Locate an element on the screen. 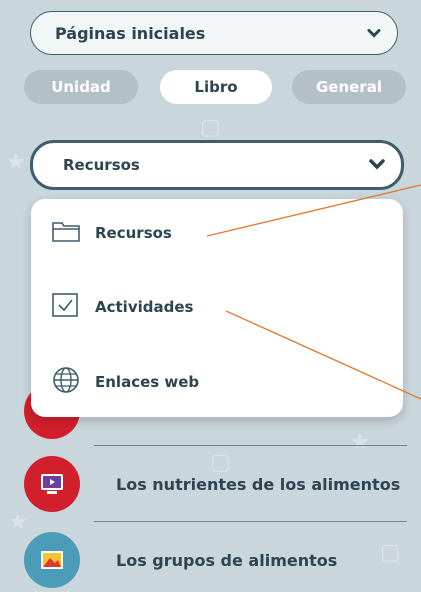 The image size is (421, 592). tab-general-label: General is located at coordinates (349, 87).